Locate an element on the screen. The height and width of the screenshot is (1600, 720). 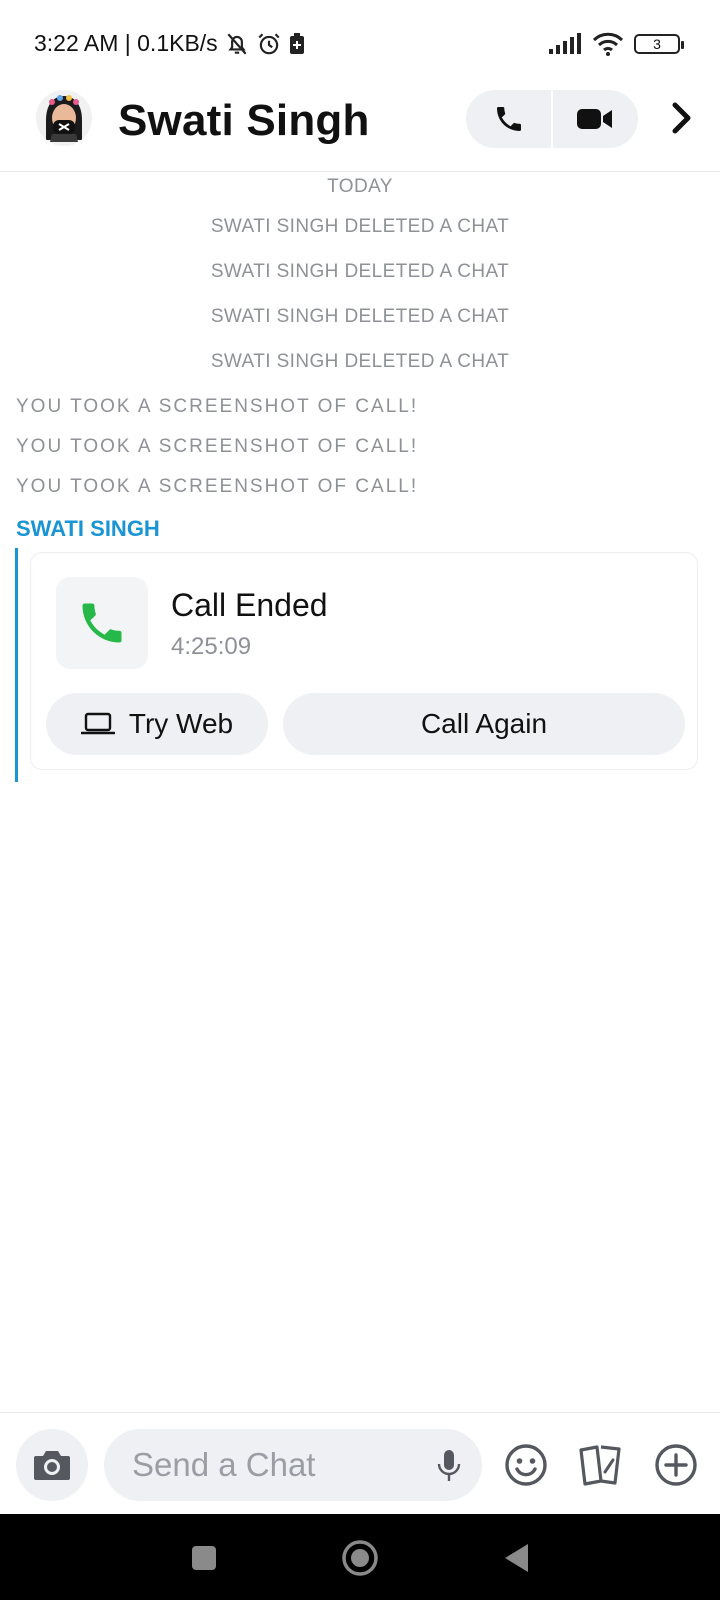
video-call-button is located at coordinates (595, 119).